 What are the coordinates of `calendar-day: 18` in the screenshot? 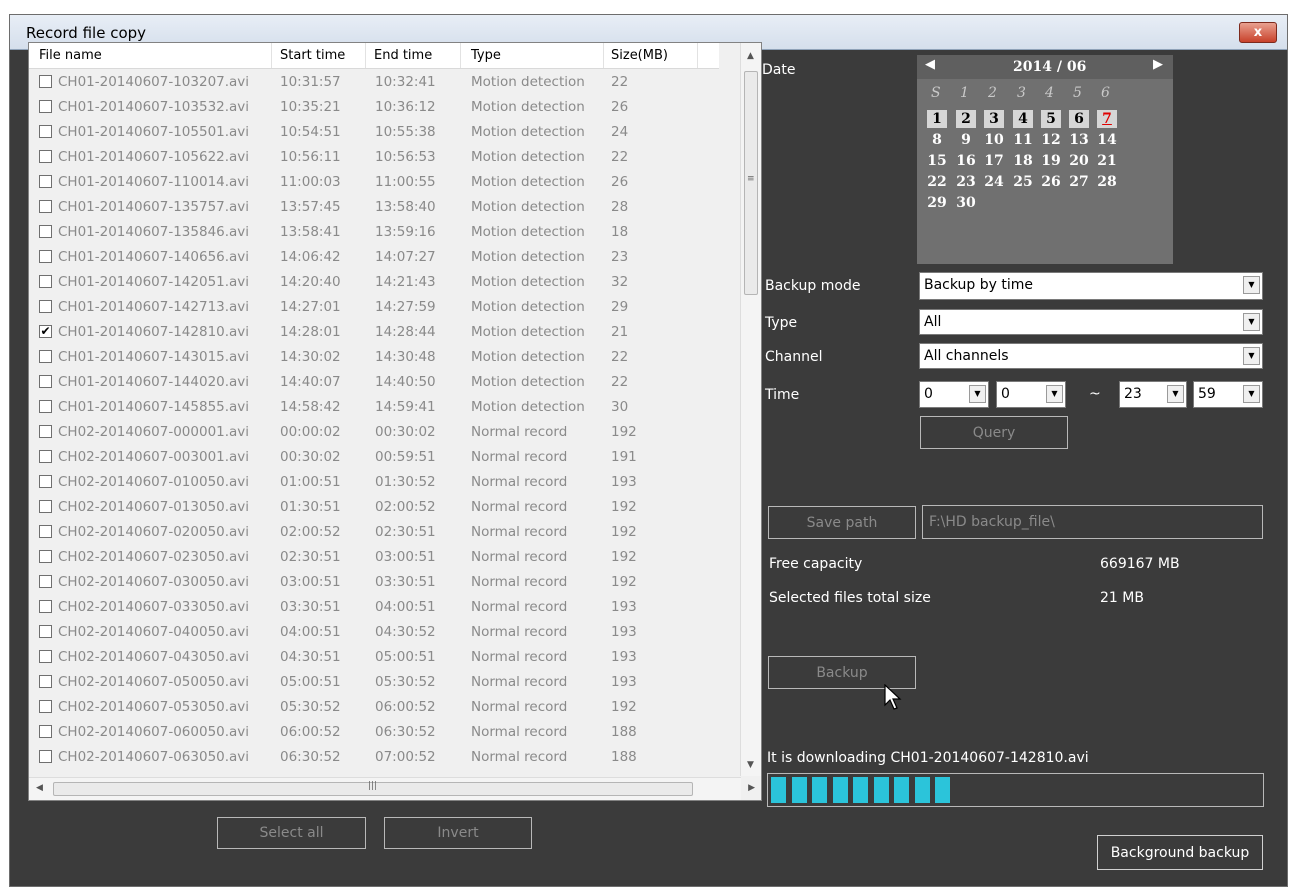 It's located at (1023, 161).